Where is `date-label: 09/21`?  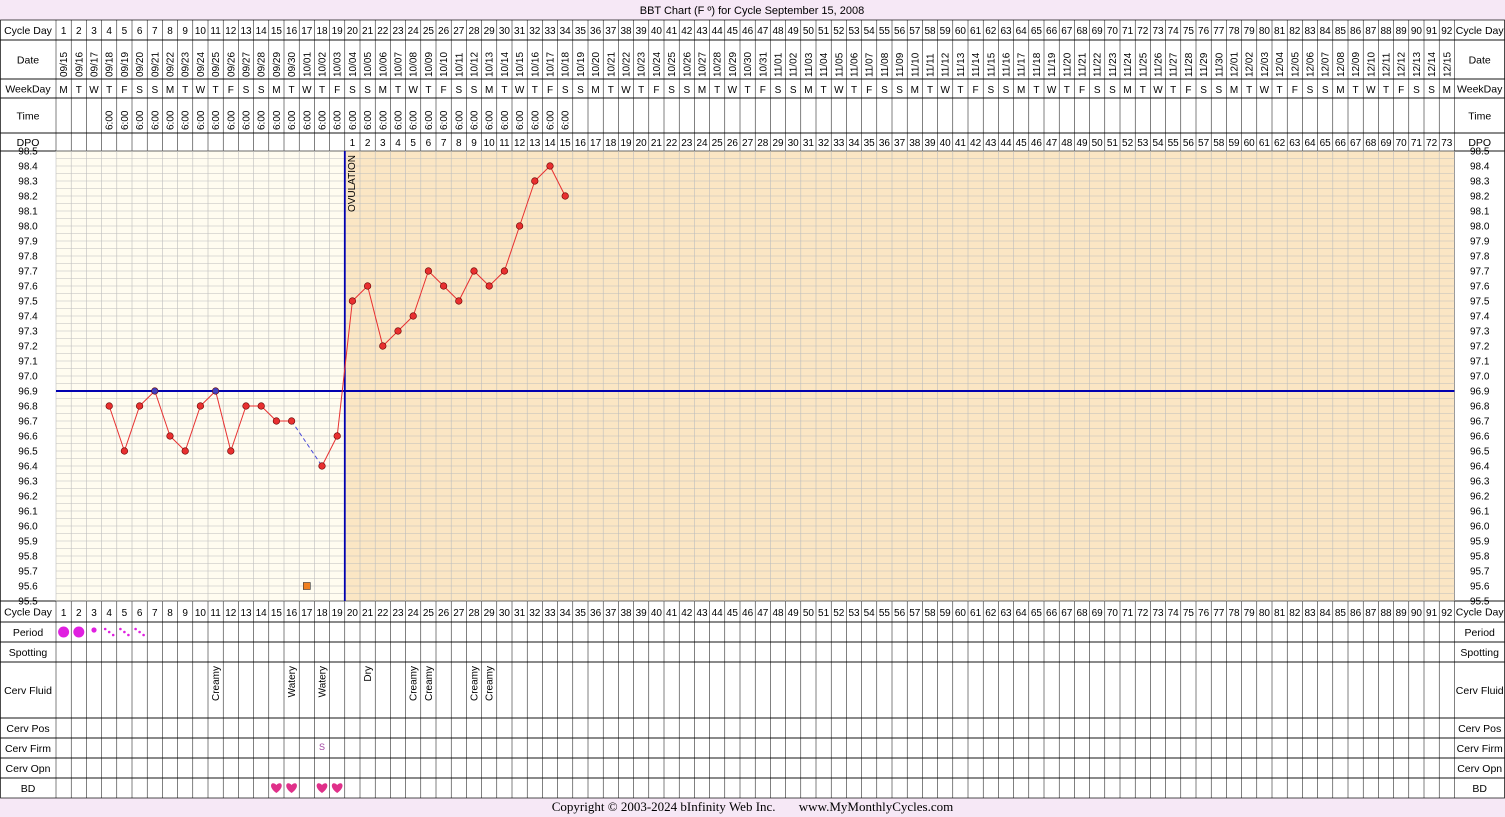 date-label: 09/21 is located at coordinates (155, 64).